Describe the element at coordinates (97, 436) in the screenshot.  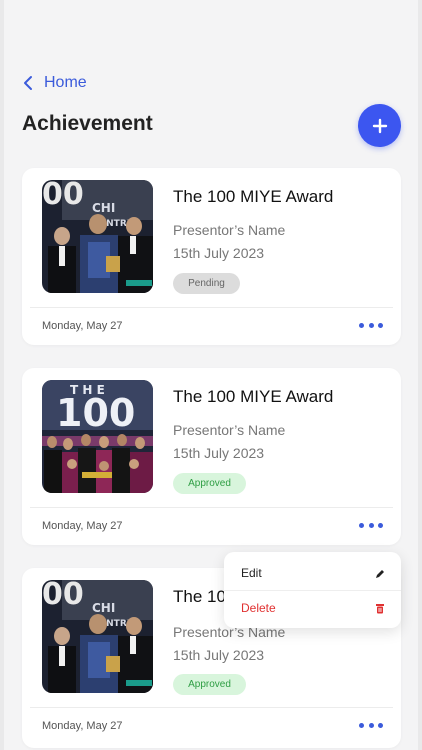
I see `achievement-image: T H E 100` at that location.